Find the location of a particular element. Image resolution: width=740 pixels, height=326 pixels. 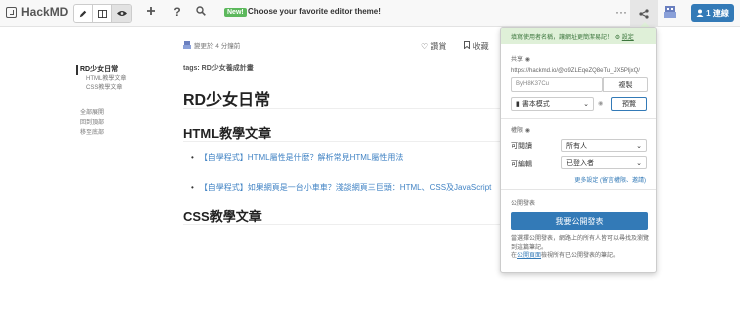

mode-select: ▮ 書本模式 ⌄ is located at coordinates (552, 104).